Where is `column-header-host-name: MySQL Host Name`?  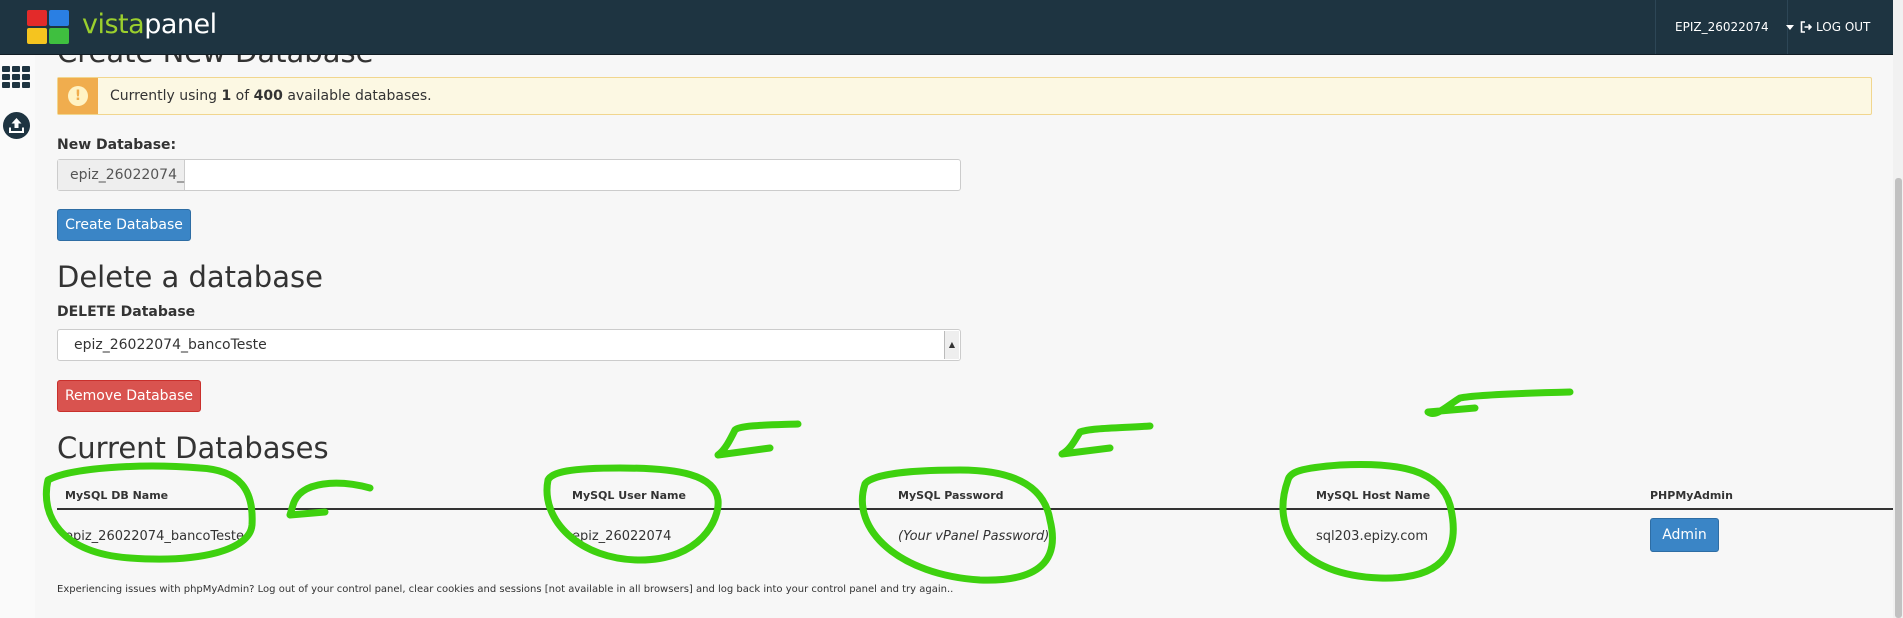 column-header-host-name: MySQL Host Name is located at coordinates (1373, 495).